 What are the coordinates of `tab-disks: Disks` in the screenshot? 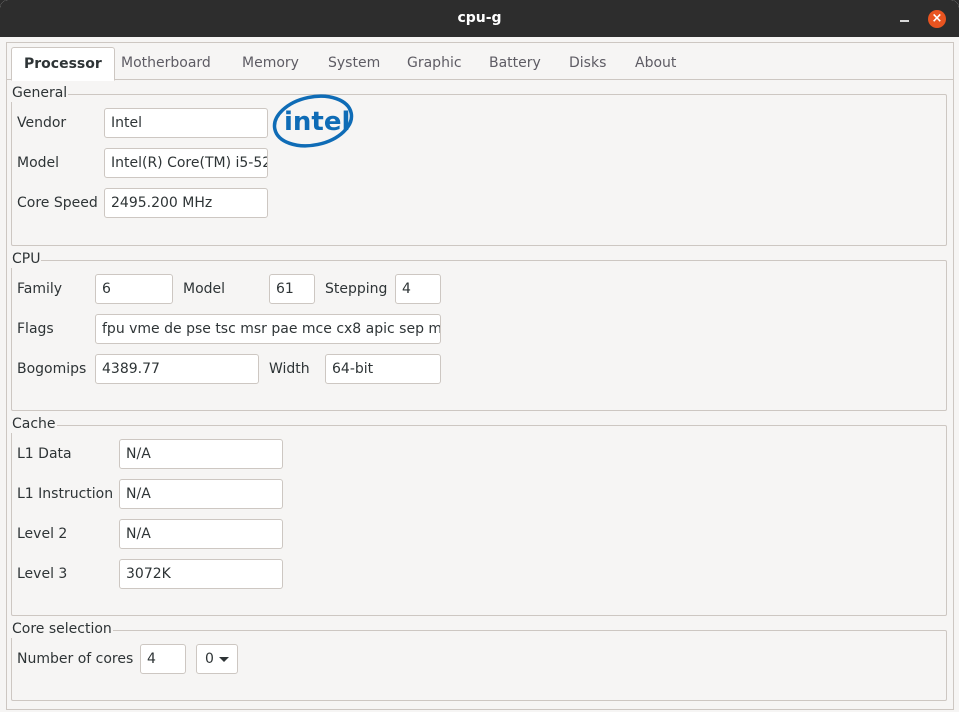 It's located at (587, 63).